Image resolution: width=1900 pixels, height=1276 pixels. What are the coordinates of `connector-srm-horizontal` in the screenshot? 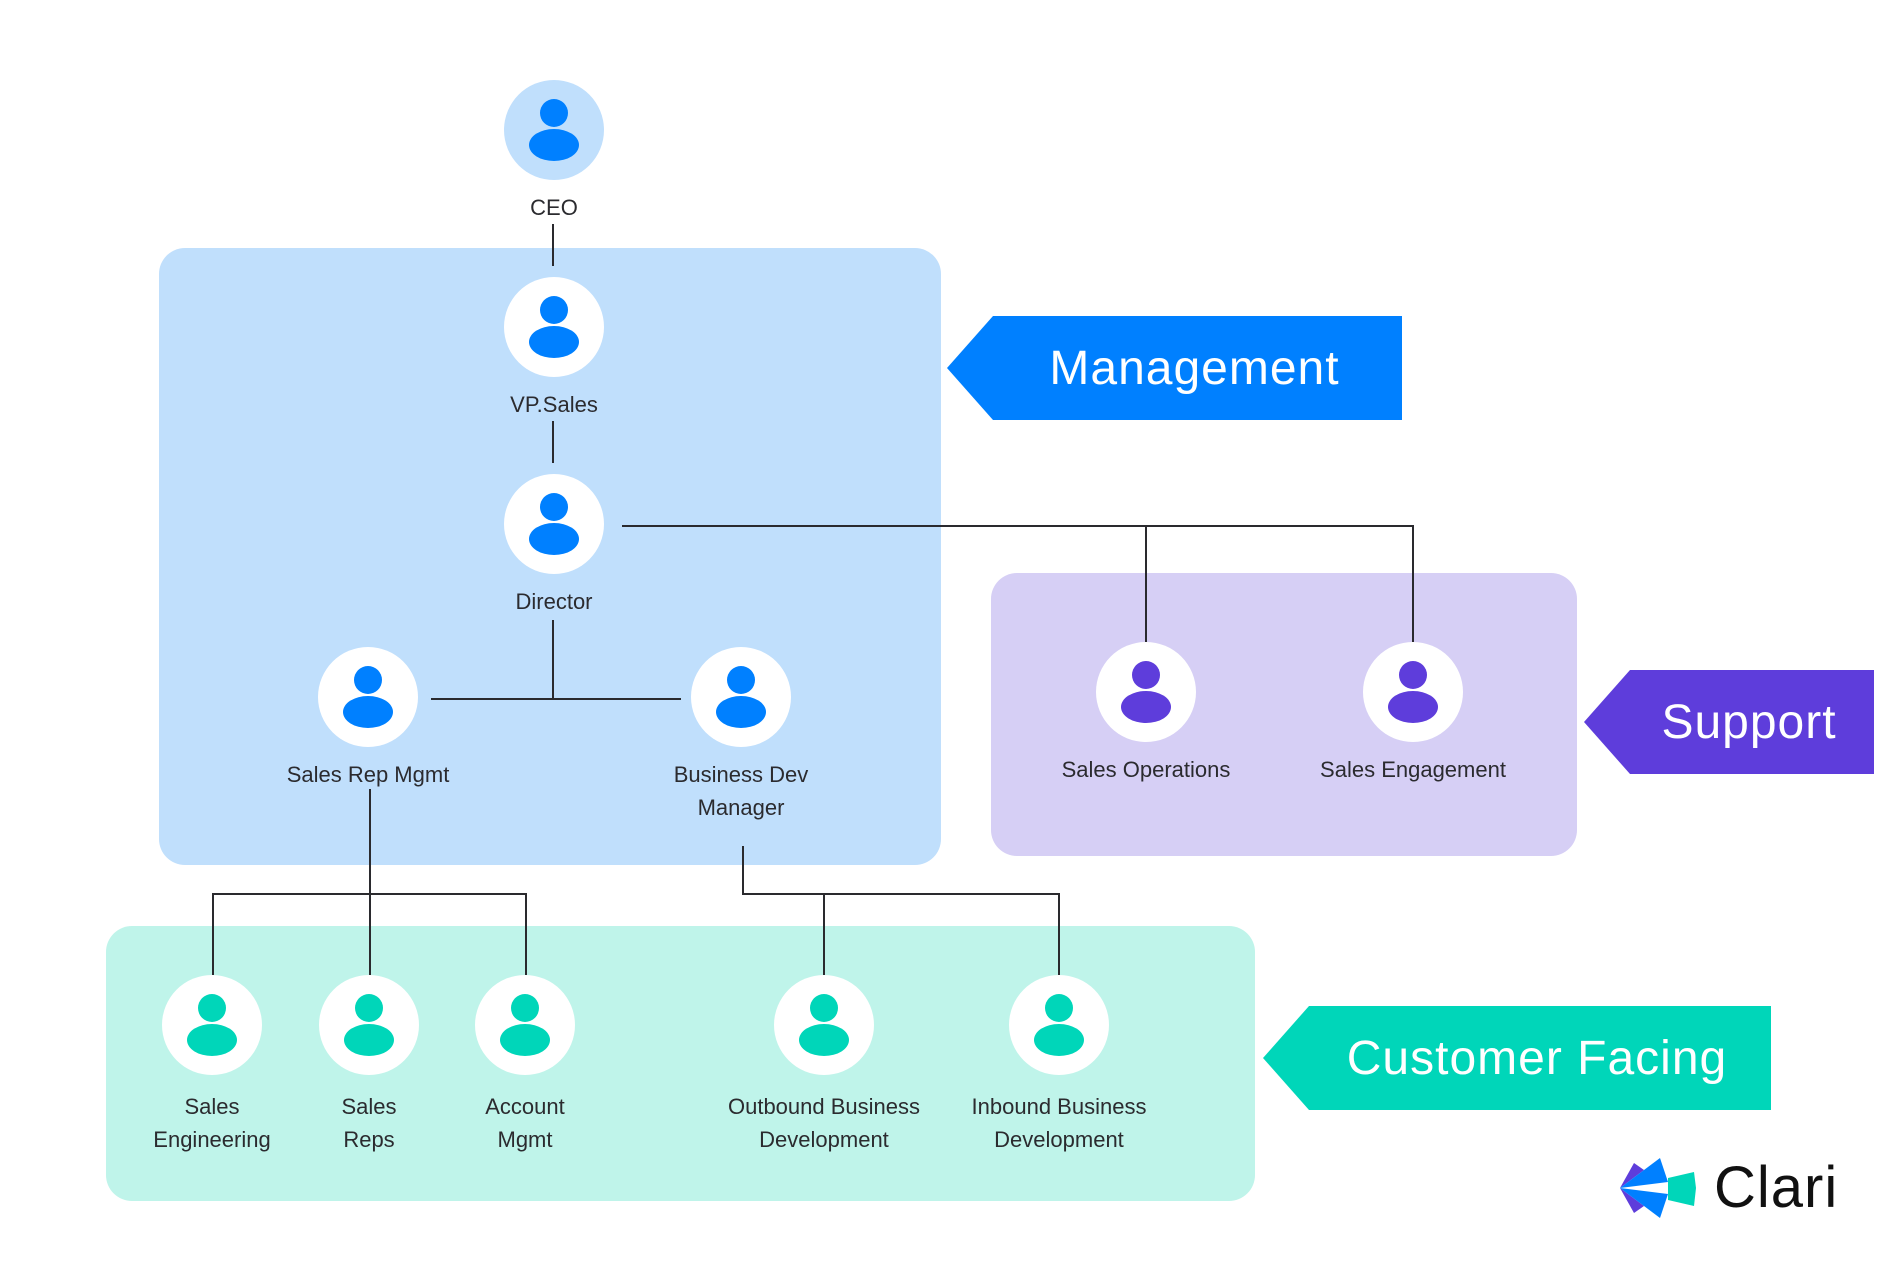 It's located at (369, 894).